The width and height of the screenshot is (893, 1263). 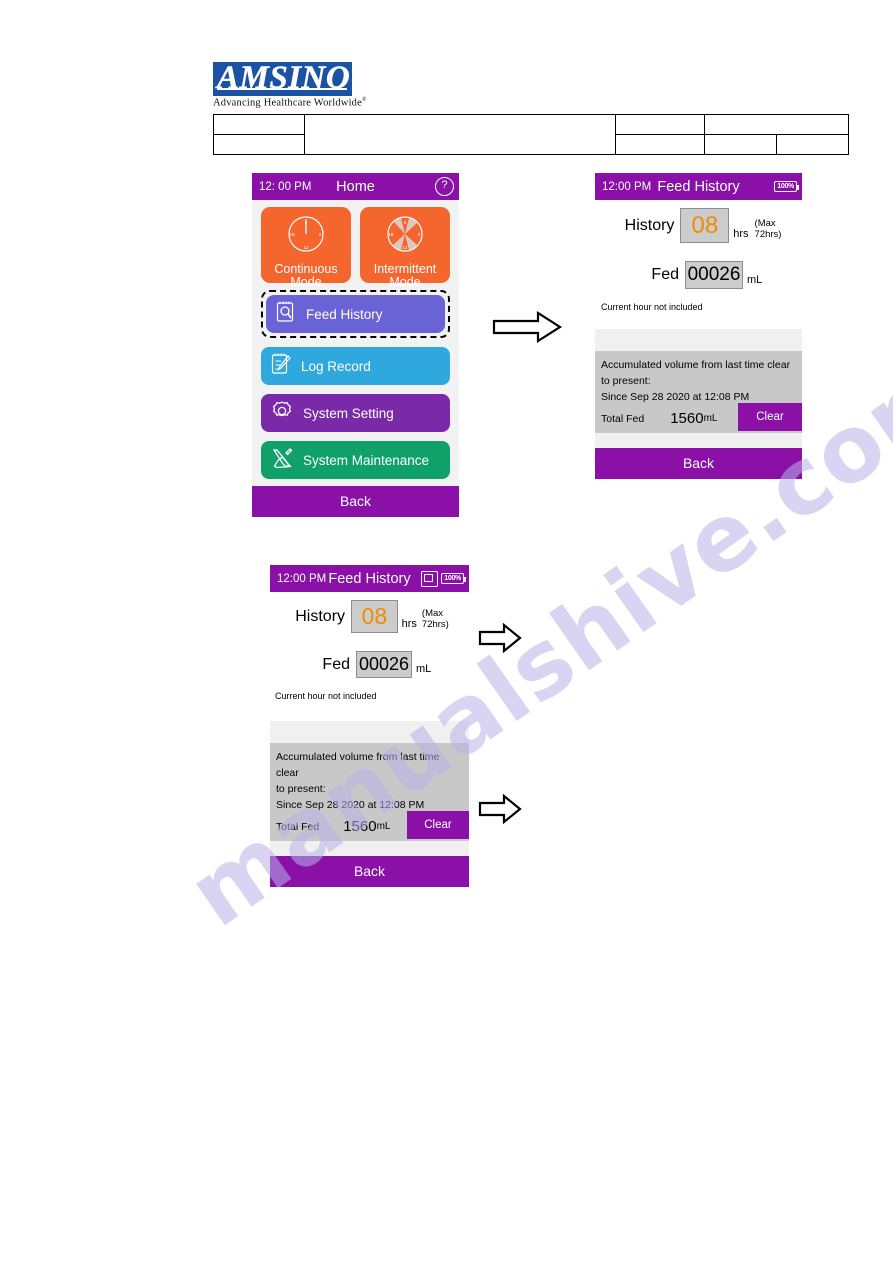 I want to click on feed-history-selection-outline: Feed History, so click(x=355, y=314).